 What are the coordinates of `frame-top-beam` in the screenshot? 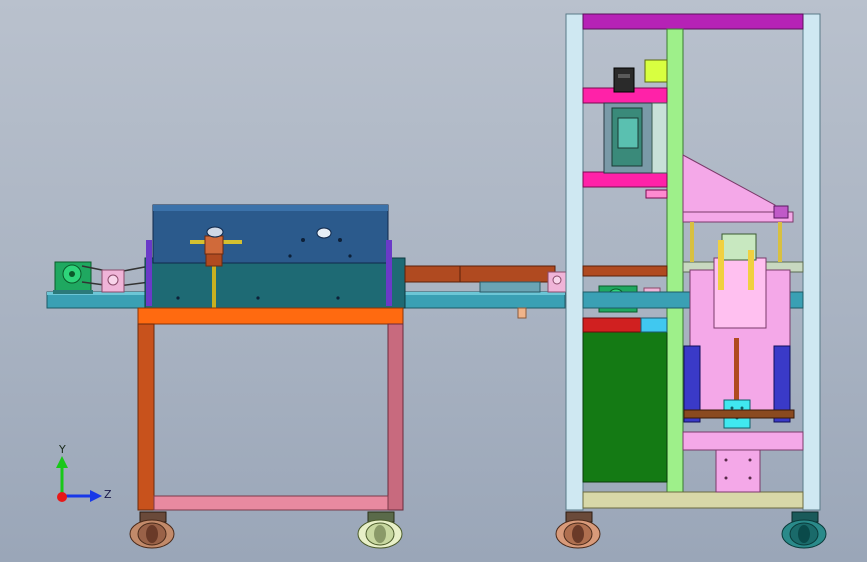 It's located at (693, 21).